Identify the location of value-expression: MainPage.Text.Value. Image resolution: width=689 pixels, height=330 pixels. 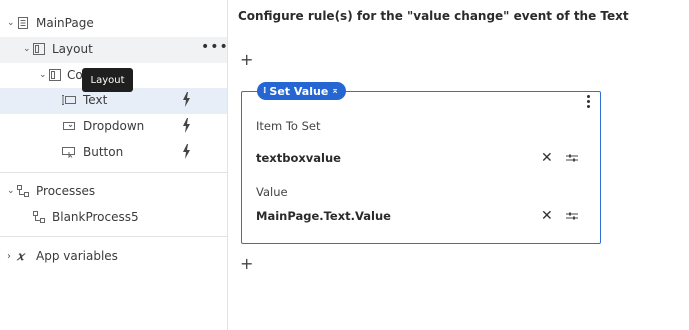
(323, 216).